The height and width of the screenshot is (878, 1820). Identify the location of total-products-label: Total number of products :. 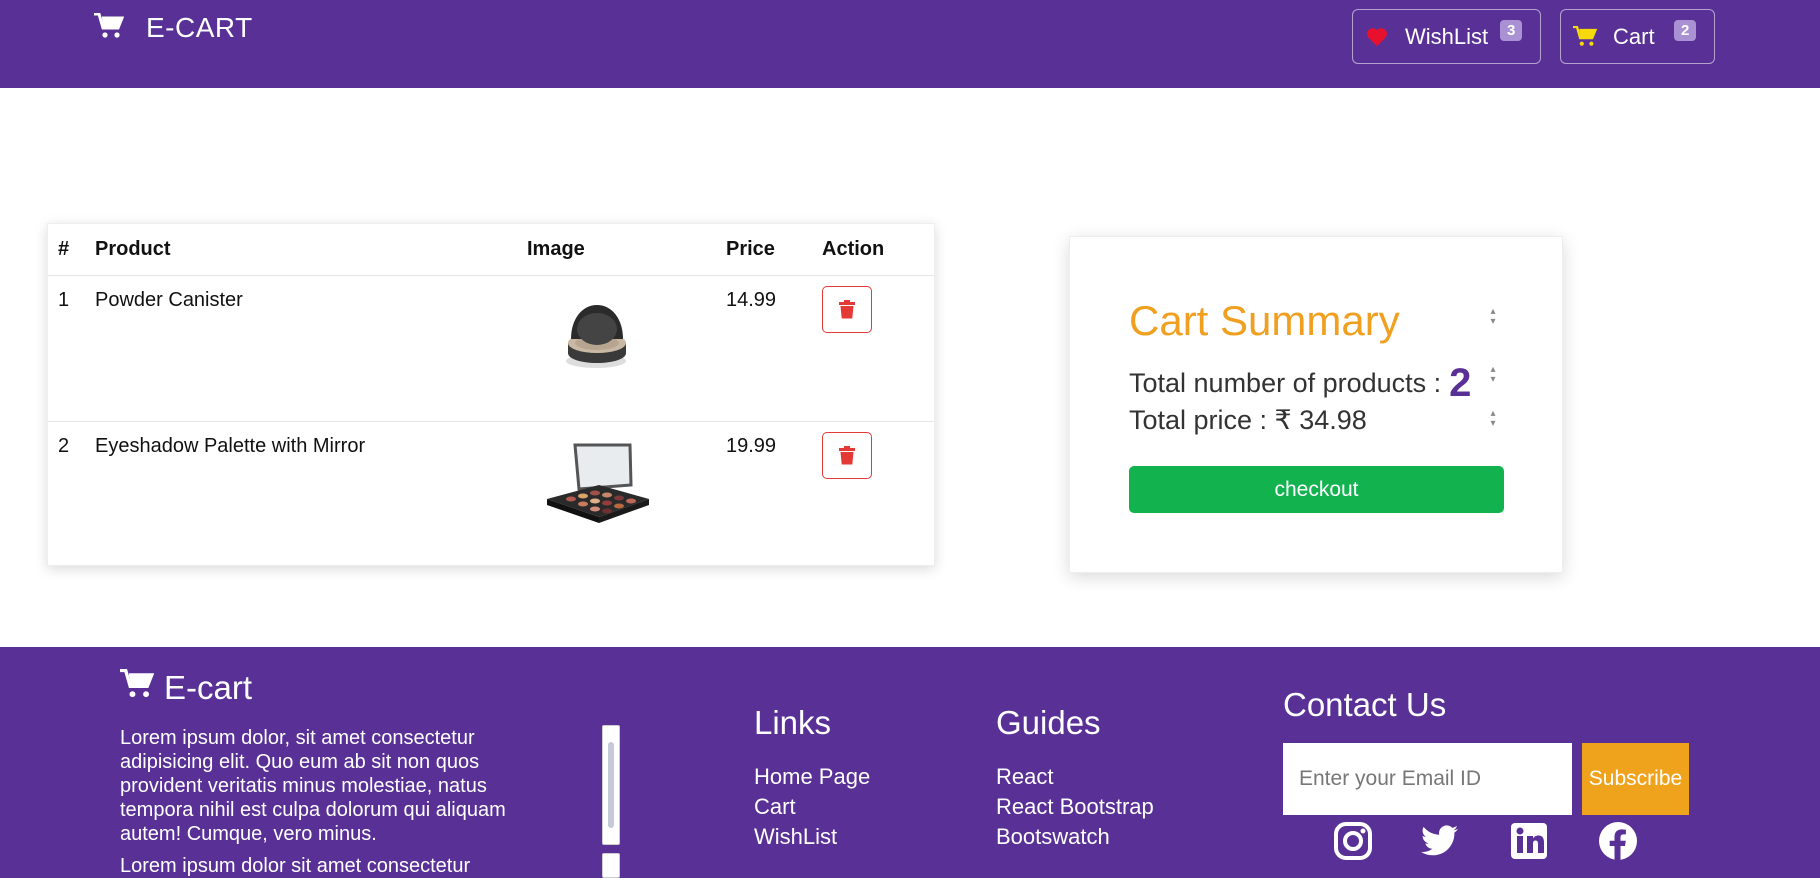
(1285, 383).